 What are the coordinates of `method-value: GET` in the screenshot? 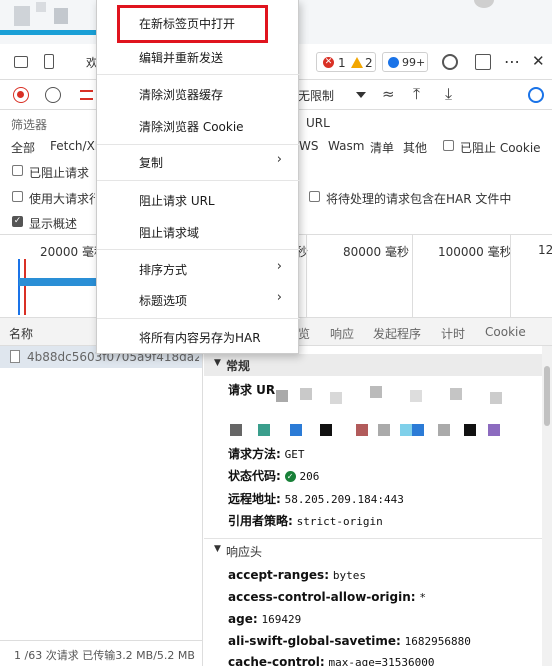 It's located at (294, 454).